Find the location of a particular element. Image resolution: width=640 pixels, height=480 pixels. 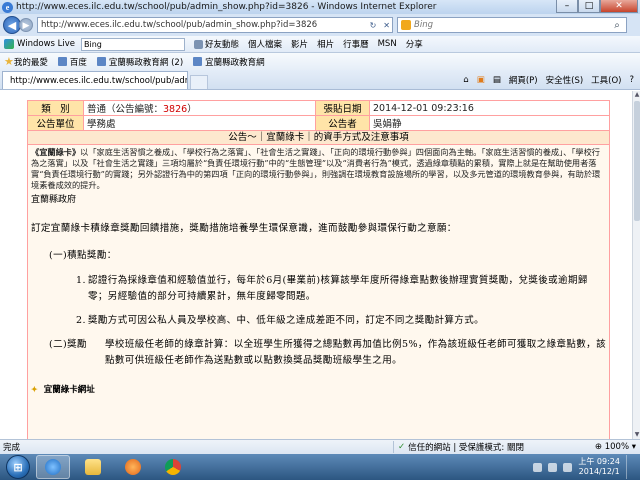

people-icon is located at coordinates (199, 44).